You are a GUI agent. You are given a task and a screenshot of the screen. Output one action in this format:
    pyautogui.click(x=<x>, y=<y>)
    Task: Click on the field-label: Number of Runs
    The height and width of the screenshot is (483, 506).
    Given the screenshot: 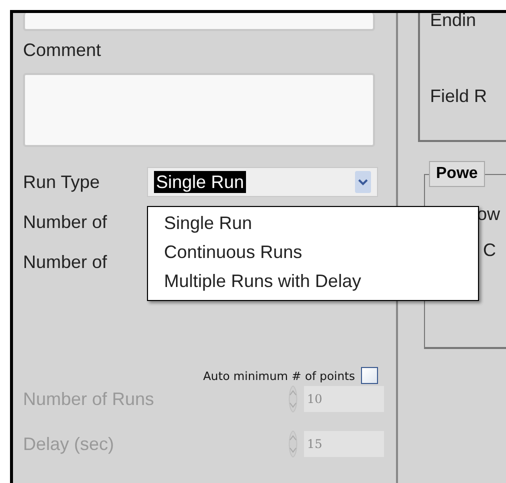 What is the action you would take?
    pyautogui.click(x=89, y=399)
    